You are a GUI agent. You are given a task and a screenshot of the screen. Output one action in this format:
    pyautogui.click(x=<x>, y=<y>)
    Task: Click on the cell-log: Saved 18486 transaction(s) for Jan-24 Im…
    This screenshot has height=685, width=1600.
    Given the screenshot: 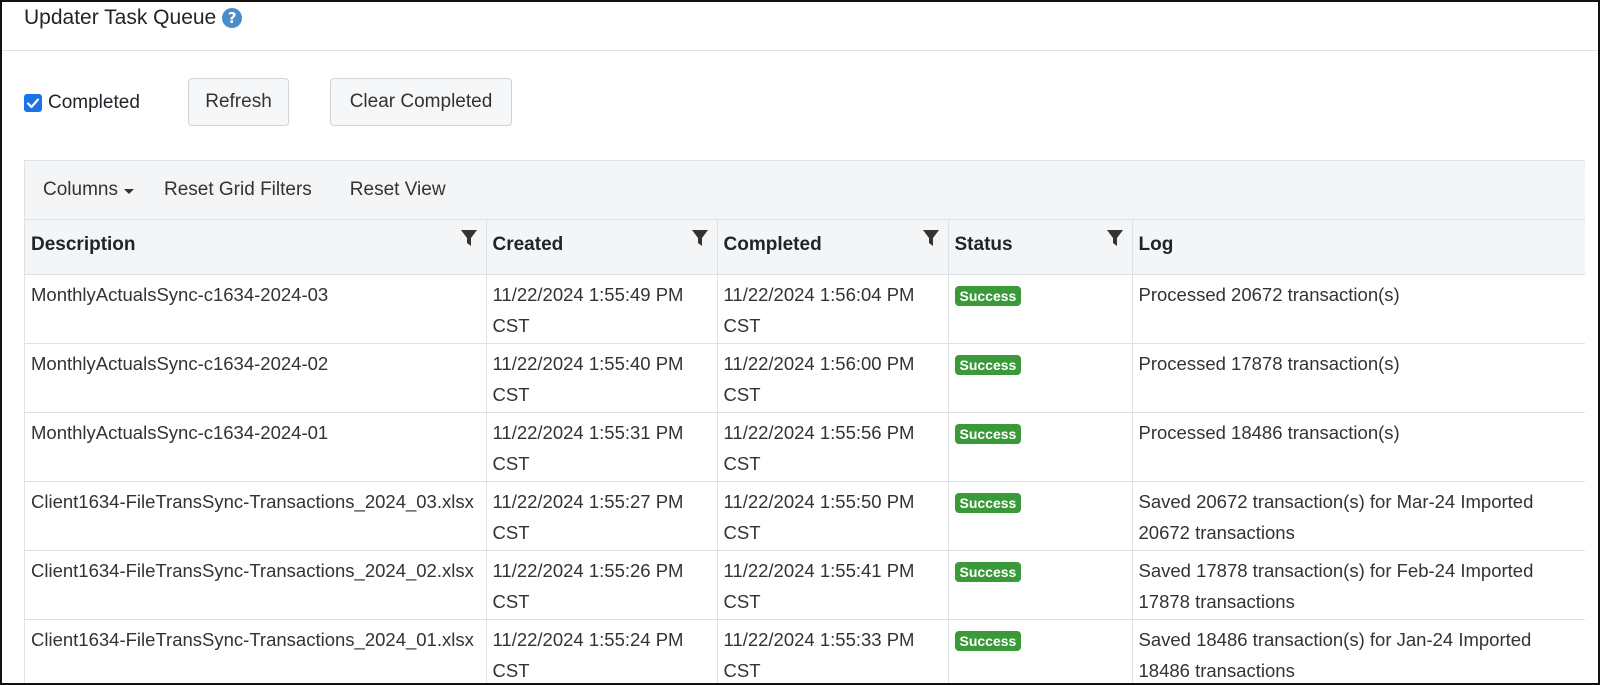 What is the action you would take?
    pyautogui.click(x=1358, y=651)
    